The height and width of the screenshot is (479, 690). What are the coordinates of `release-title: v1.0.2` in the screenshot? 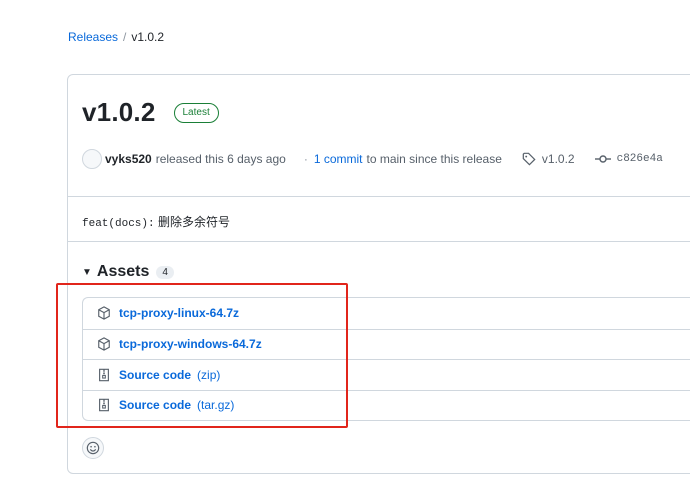 It's located at (119, 112).